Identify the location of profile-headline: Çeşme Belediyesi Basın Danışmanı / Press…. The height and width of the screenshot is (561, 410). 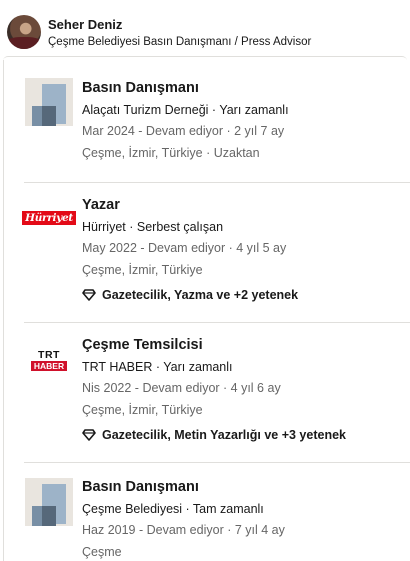
(180, 42).